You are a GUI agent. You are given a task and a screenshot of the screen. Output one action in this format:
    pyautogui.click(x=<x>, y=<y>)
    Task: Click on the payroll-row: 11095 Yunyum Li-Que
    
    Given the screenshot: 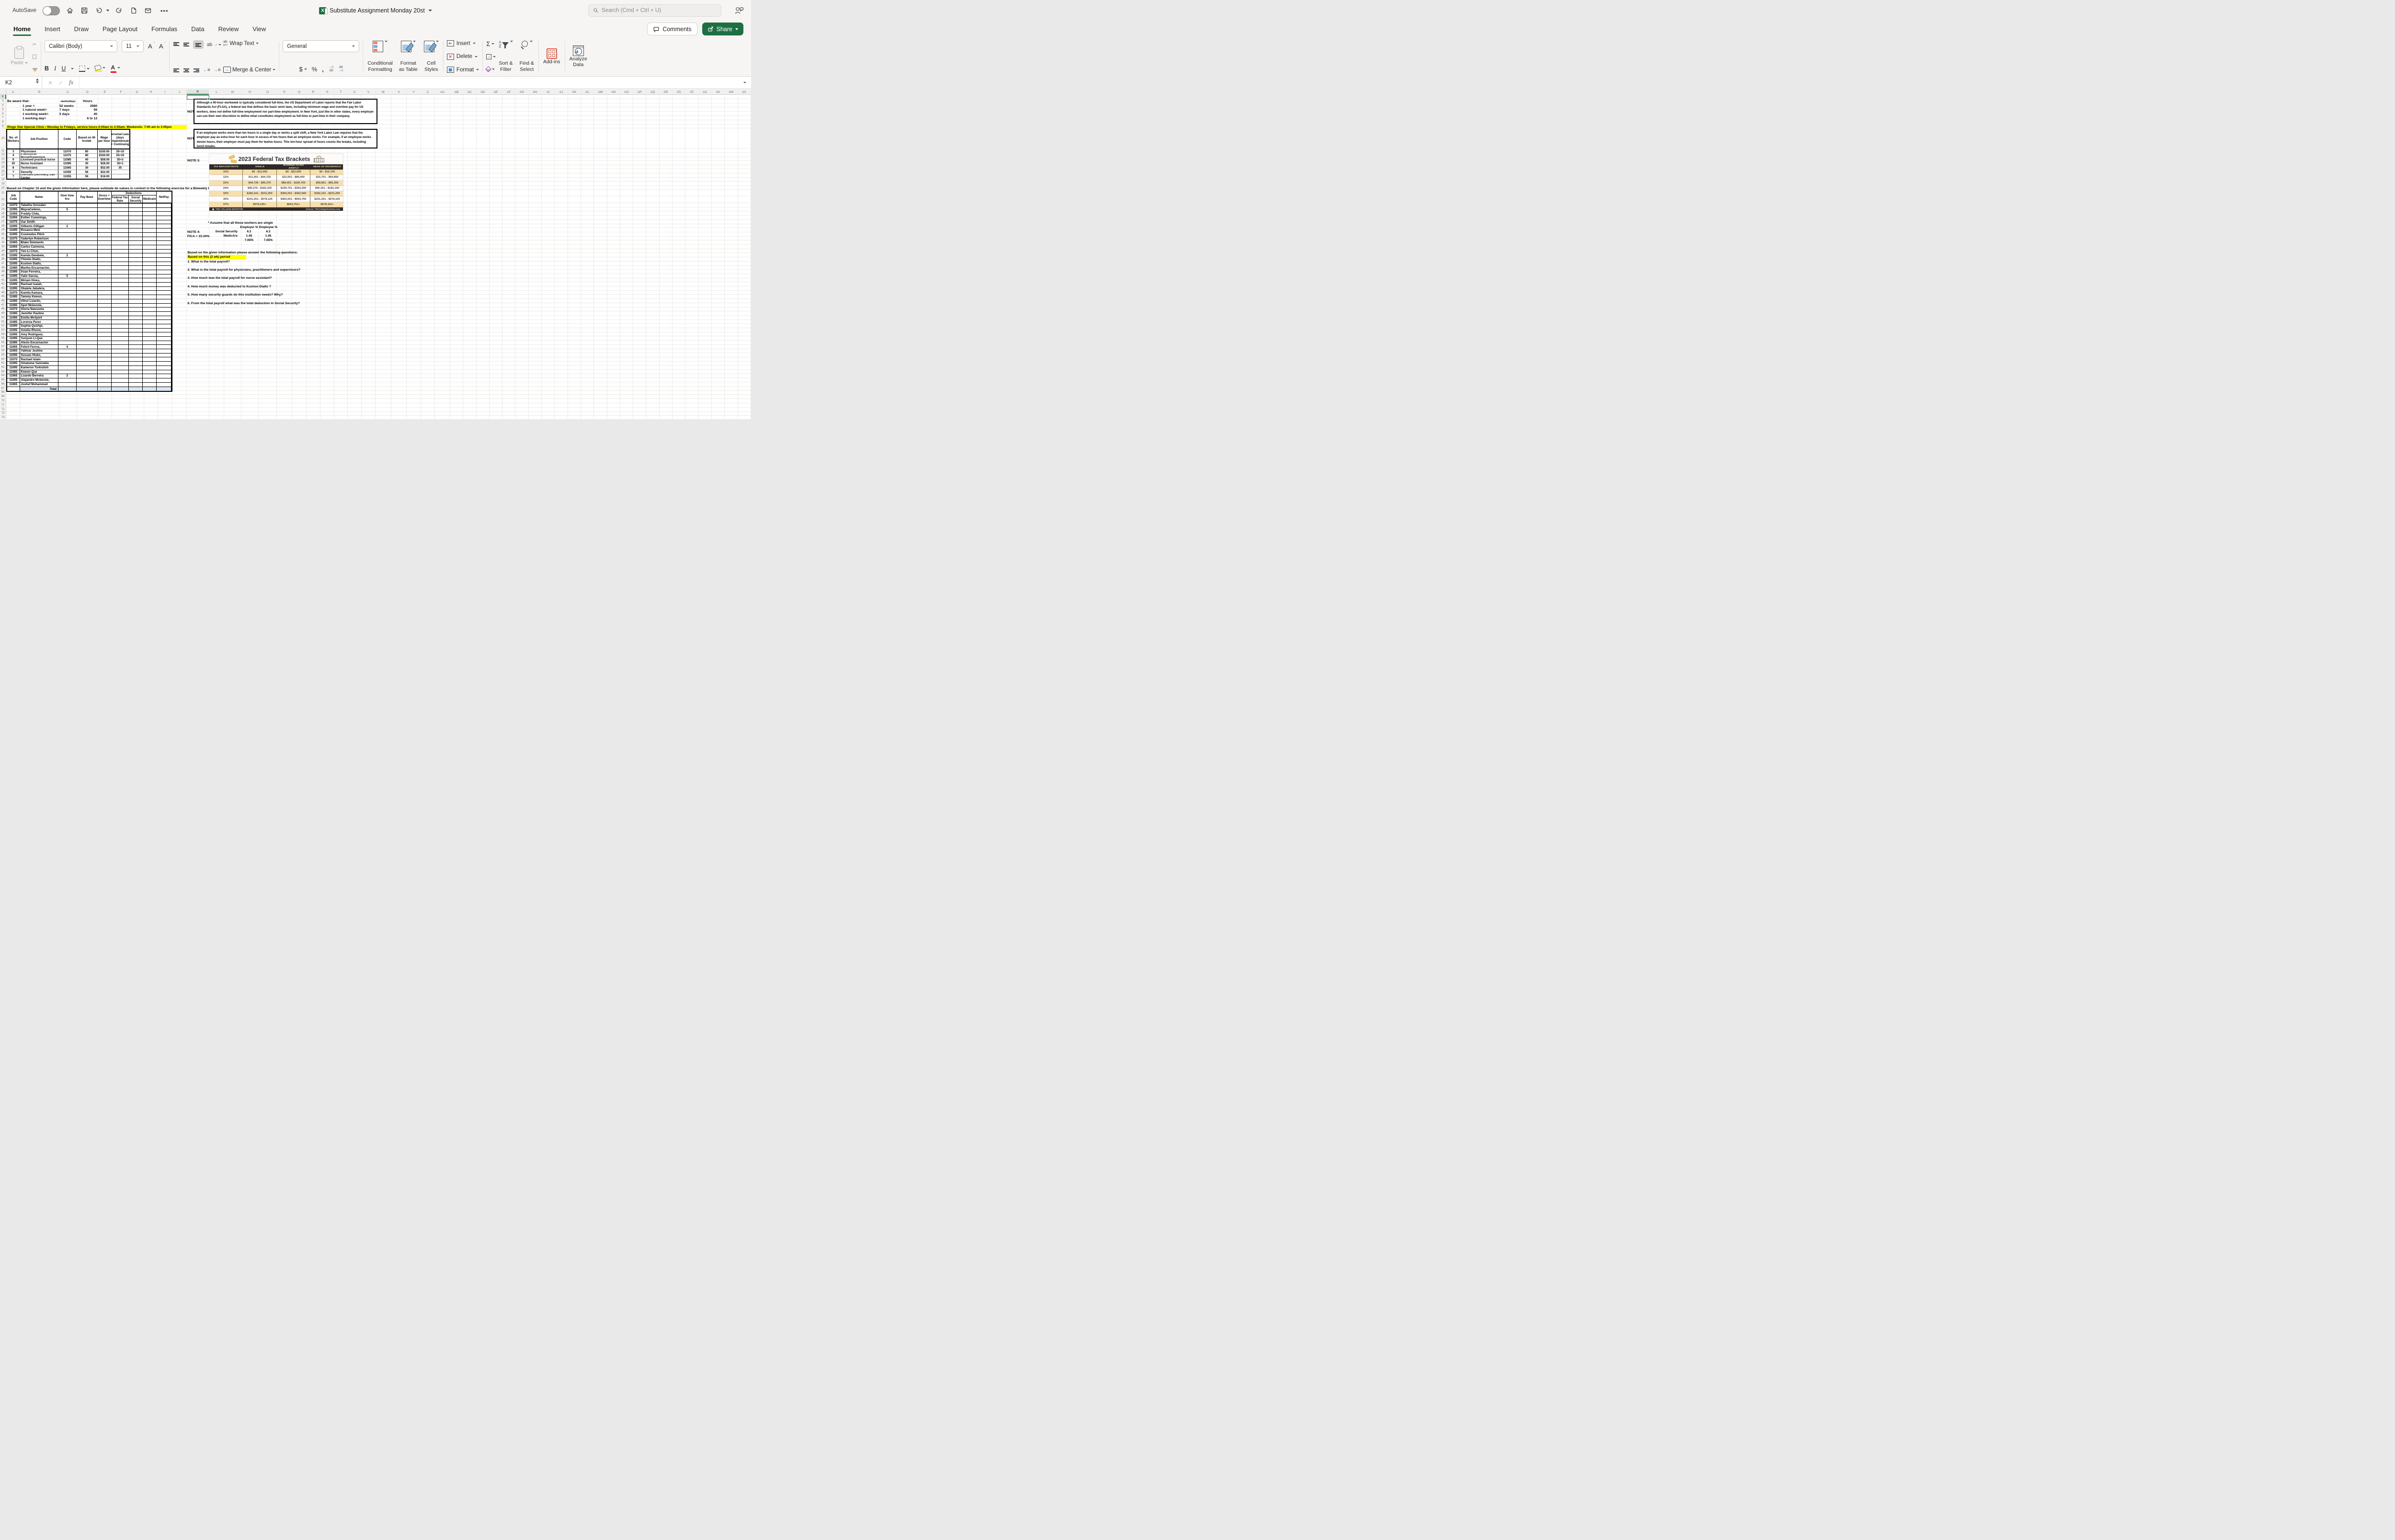 What is the action you would take?
    pyautogui.click(x=89, y=339)
    